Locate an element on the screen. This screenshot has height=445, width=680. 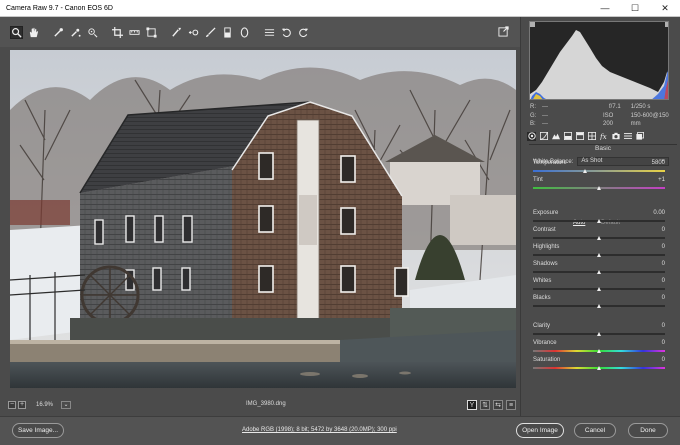
shadows-slider: Shadows 0 is located at coordinates (599, 268).